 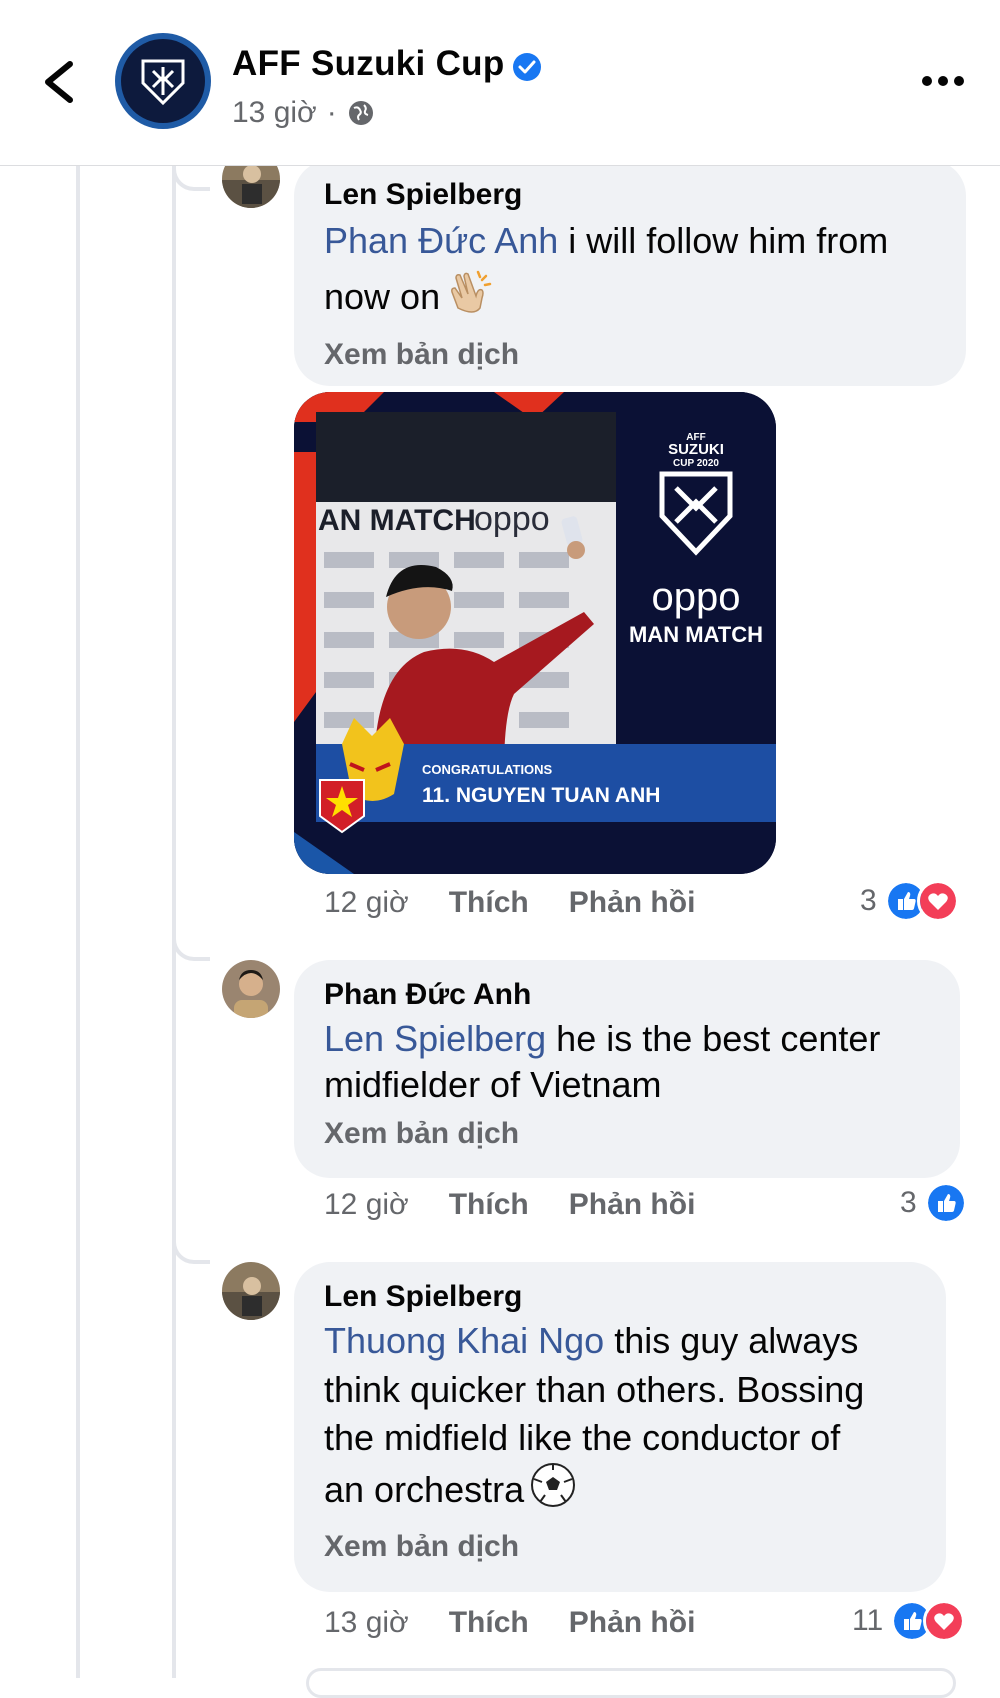 I want to click on page-avatar, so click(x=163, y=81).